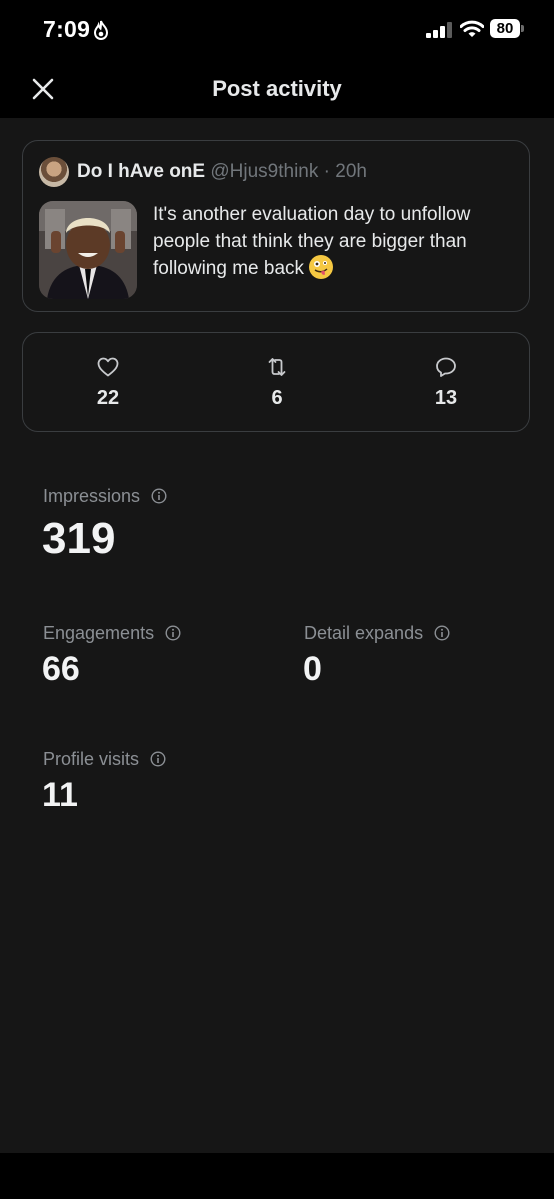 The image size is (554, 1199). Describe the element at coordinates (108, 367) in the screenshot. I see `heart-icon` at that location.